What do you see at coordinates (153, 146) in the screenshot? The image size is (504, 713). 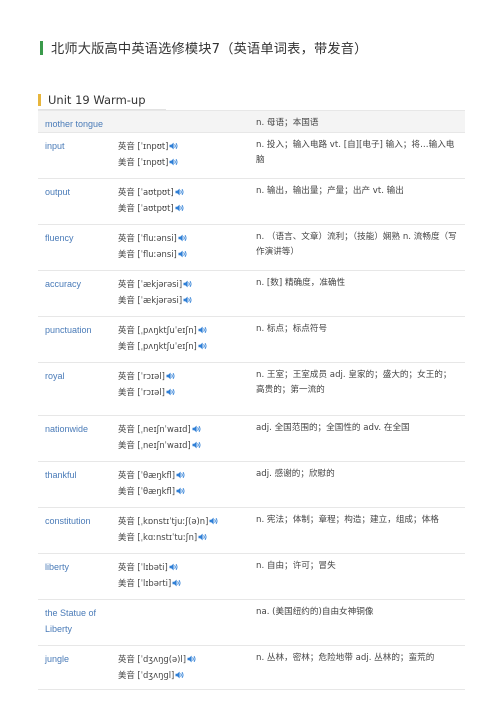 I see `ipa-text: [ˈɪnpʊt]` at bounding box center [153, 146].